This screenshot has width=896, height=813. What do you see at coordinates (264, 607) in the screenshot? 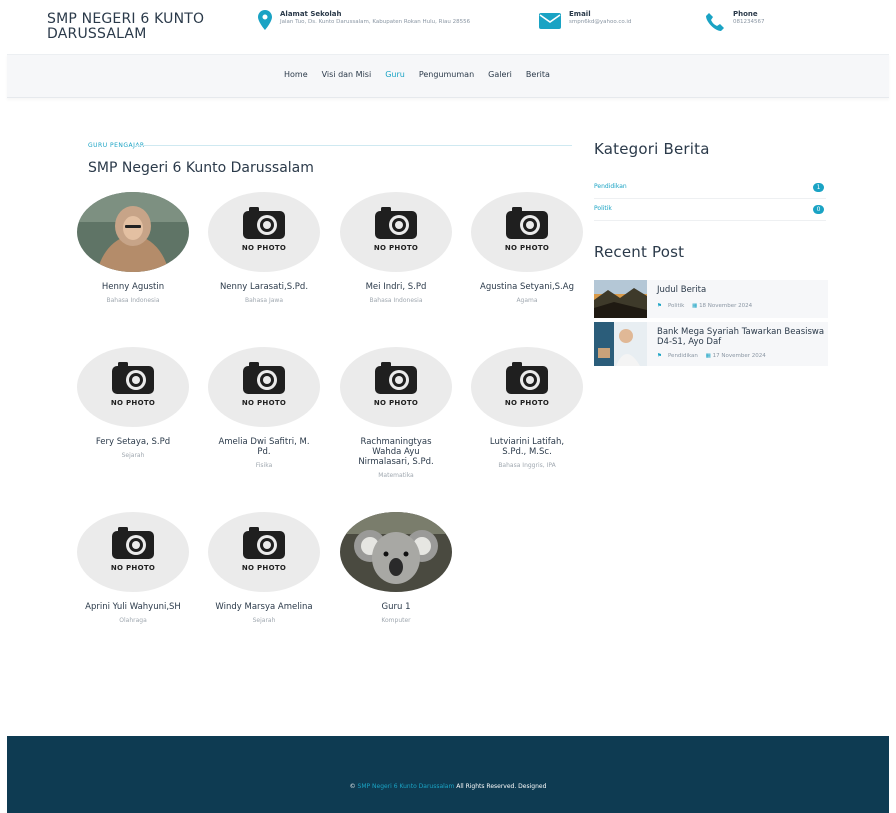
I see `teacher-name: Windy Marsya Amelina` at bounding box center [264, 607].